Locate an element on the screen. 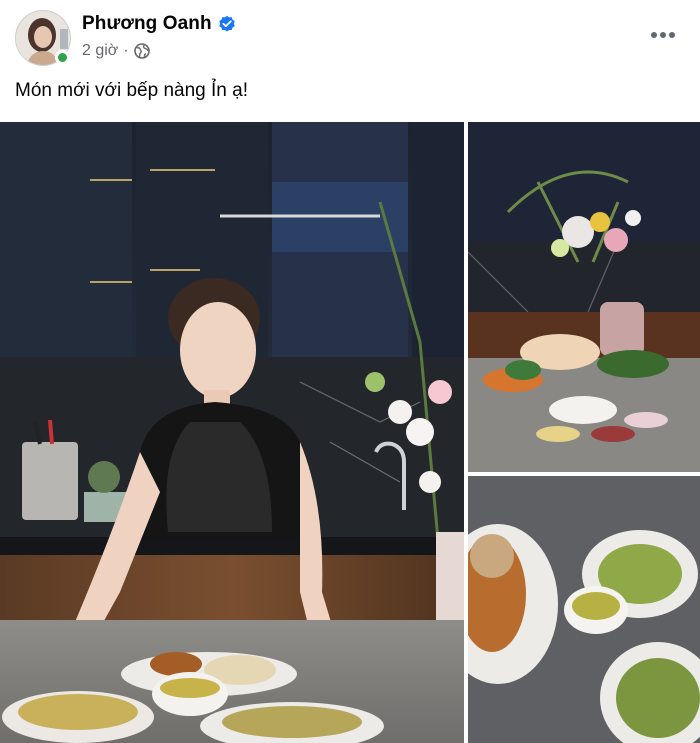  post-header: Phương Oanh 2 giờ · is located at coordinates (350, 36).